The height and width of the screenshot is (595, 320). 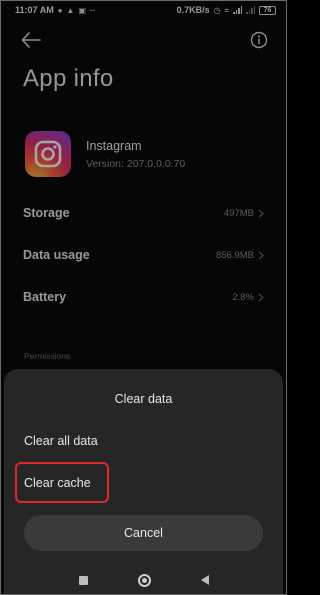 I want to click on navigation-bar, so click(x=143, y=580).